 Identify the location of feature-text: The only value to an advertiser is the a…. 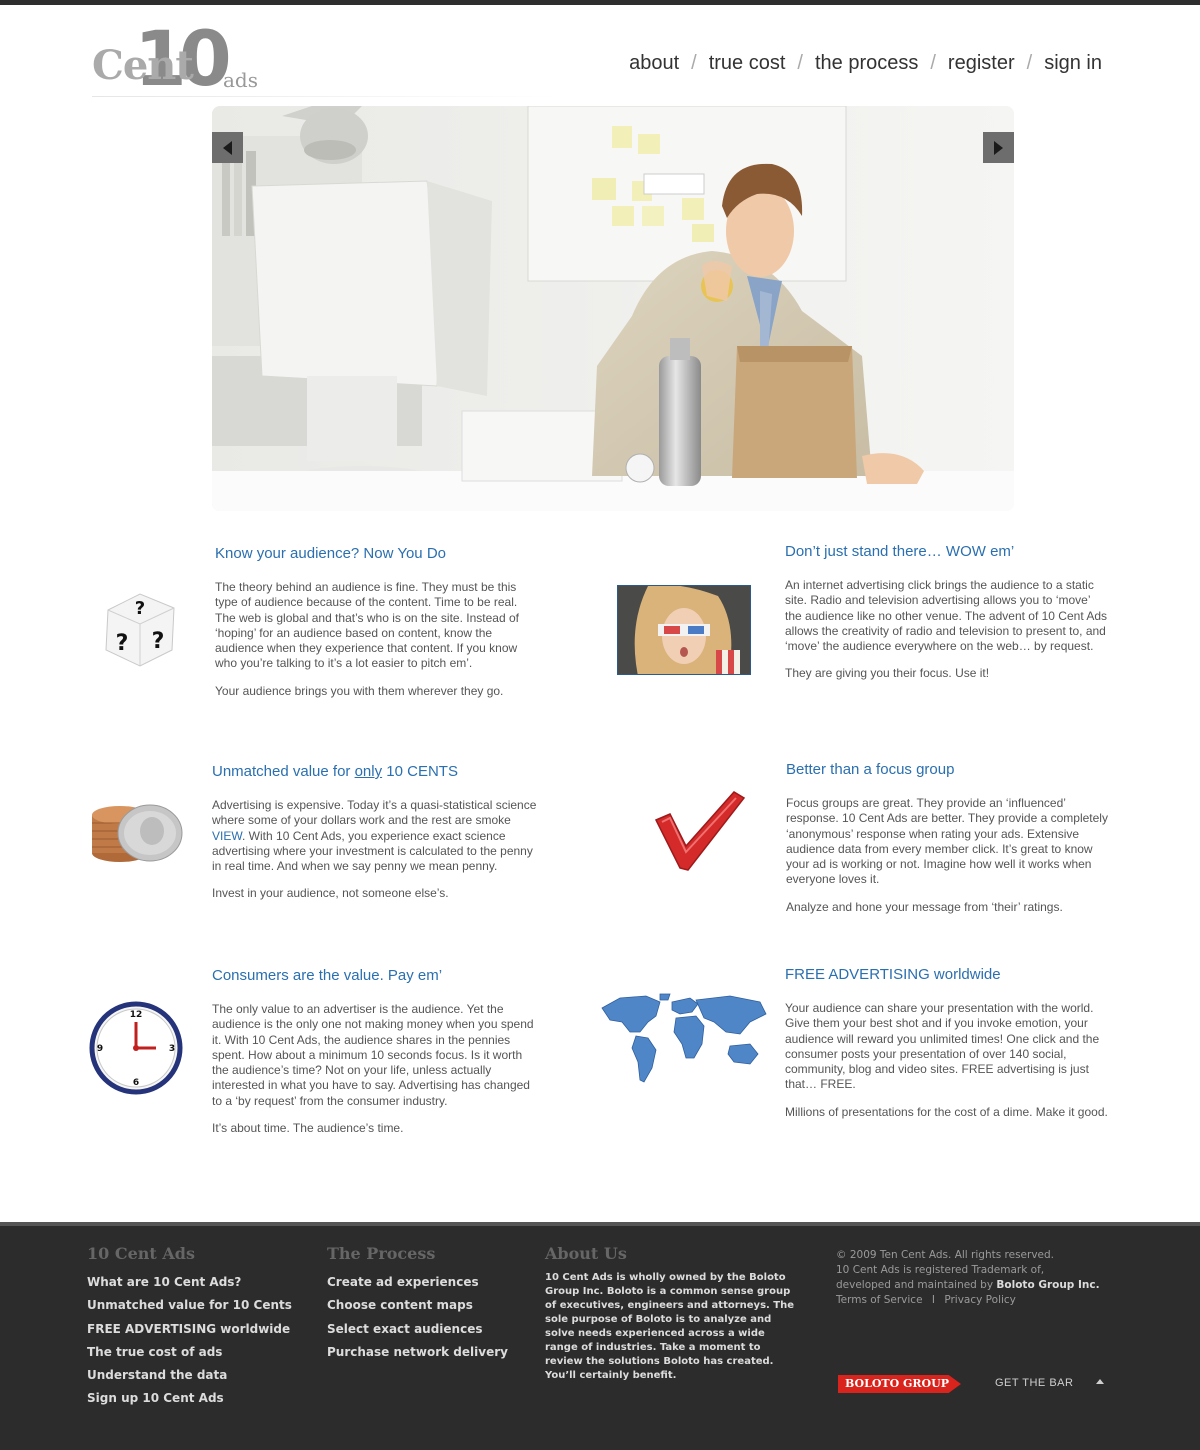
(373, 1055).